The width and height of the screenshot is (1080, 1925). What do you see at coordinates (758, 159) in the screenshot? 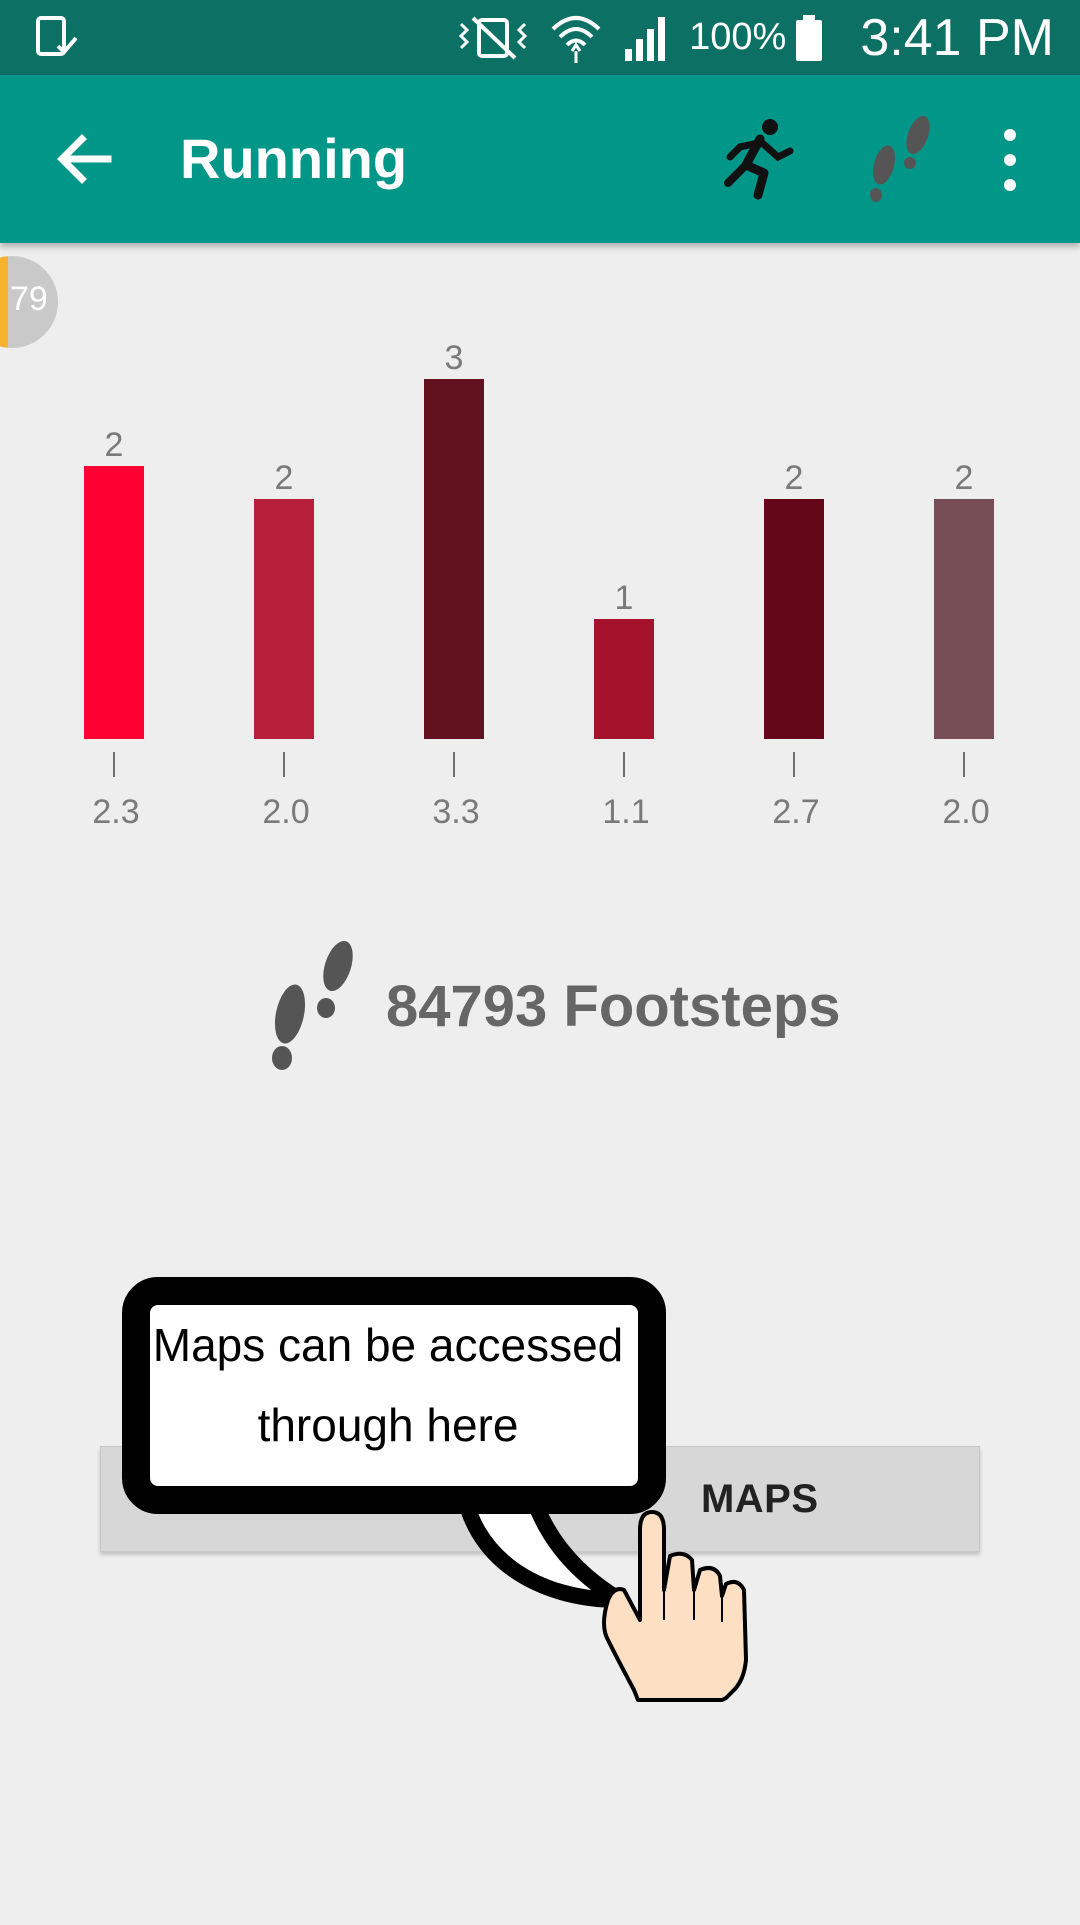
I see `running-man-icon` at bounding box center [758, 159].